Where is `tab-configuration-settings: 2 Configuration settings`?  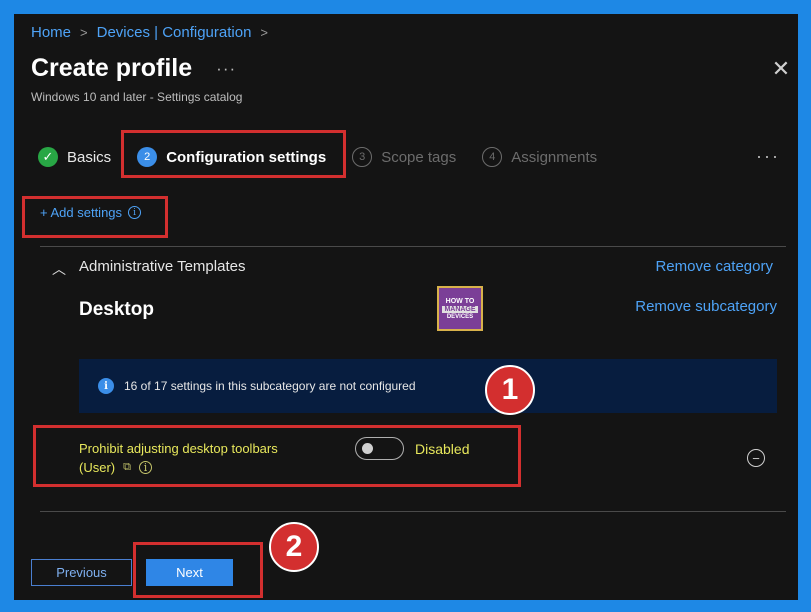
tab-configuration-settings: 2 Configuration settings is located at coordinates (231, 157).